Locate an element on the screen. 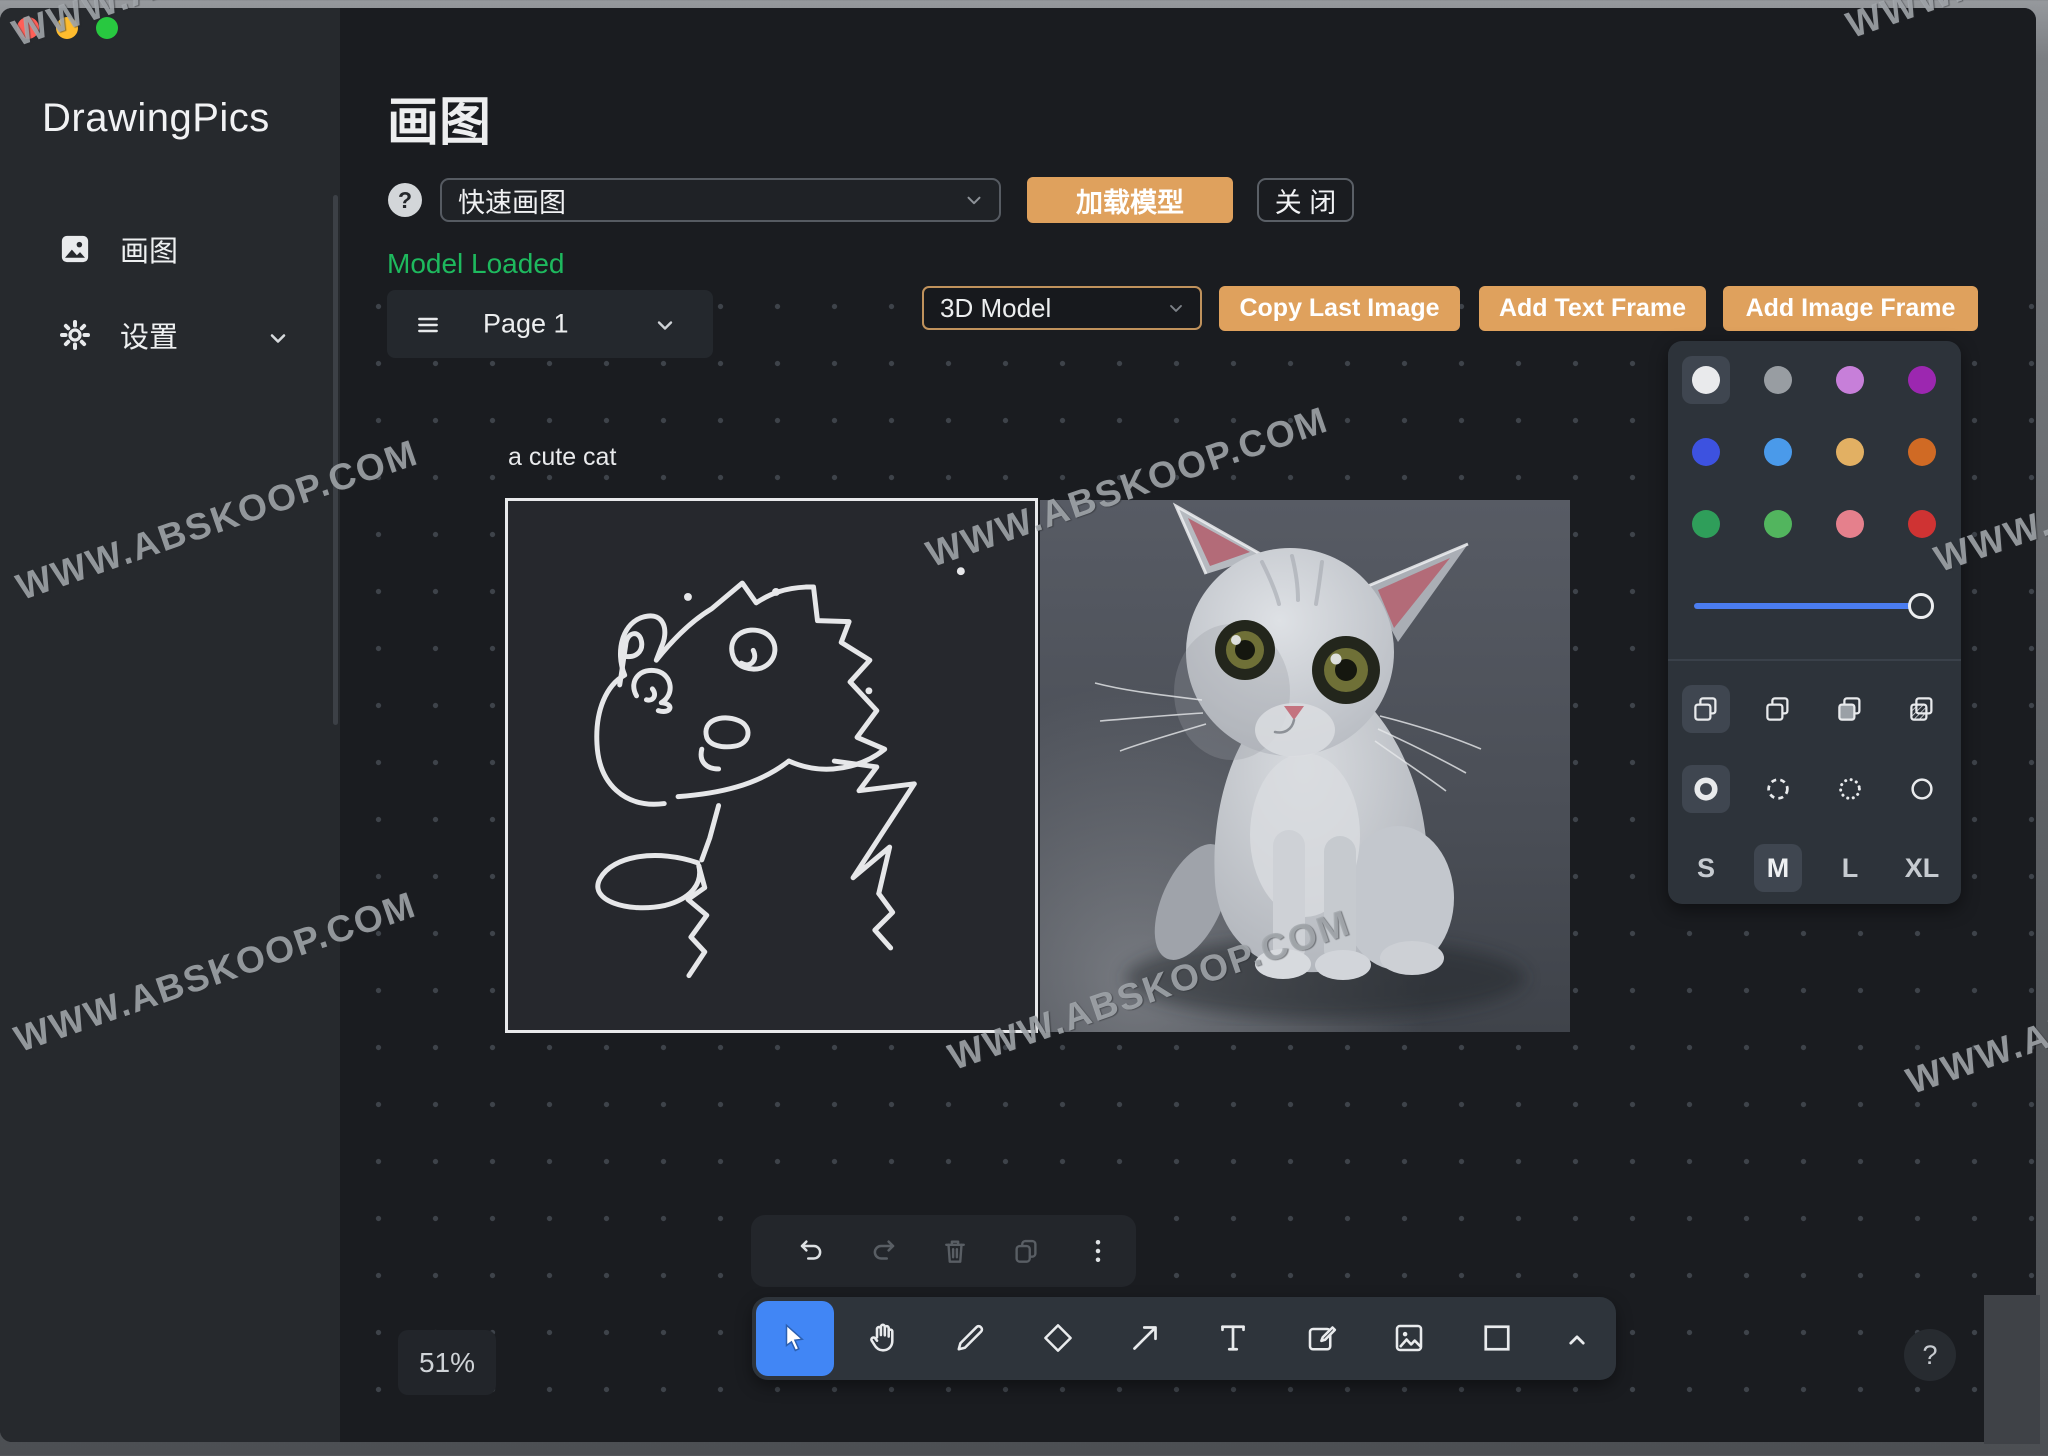  style-panel: S M L XL is located at coordinates (1814, 622).